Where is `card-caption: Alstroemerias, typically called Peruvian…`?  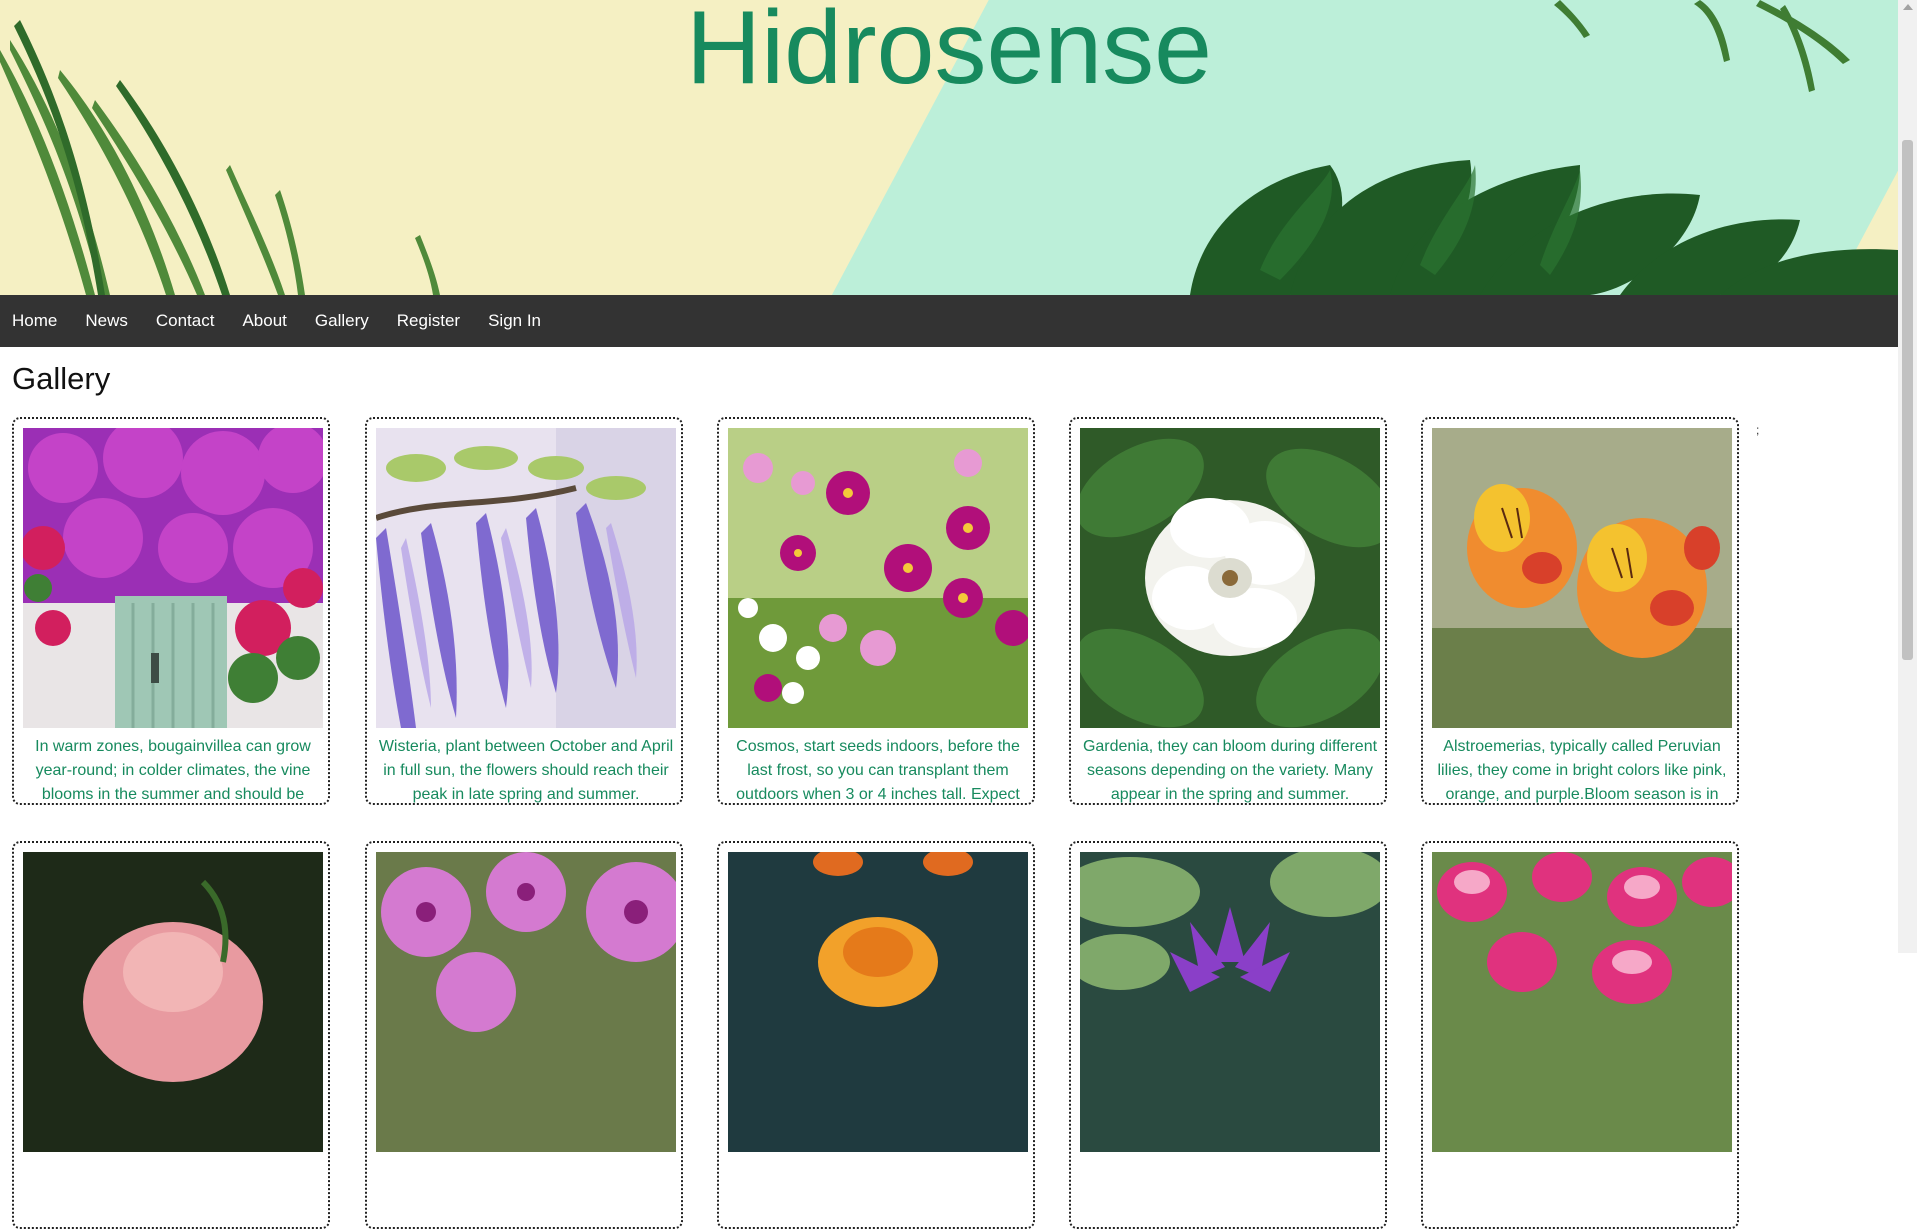
card-caption: Alstroemerias, typically called Peruvian… is located at coordinates (1582, 770).